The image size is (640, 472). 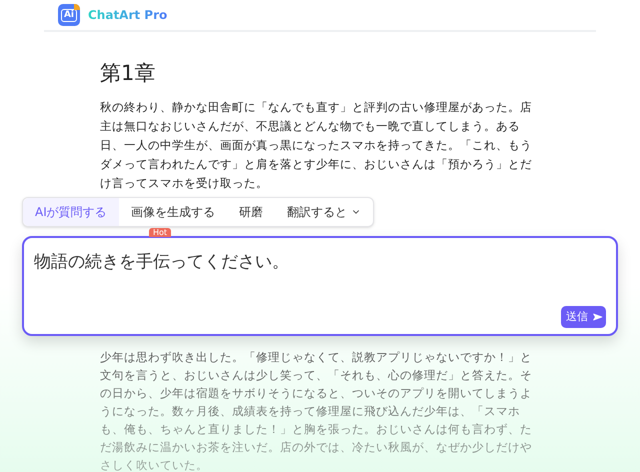 What do you see at coordinates (71, 212) in the screenshot?
I see `toolbar-tab: AIが質問する` at bounding box center [71, 212].